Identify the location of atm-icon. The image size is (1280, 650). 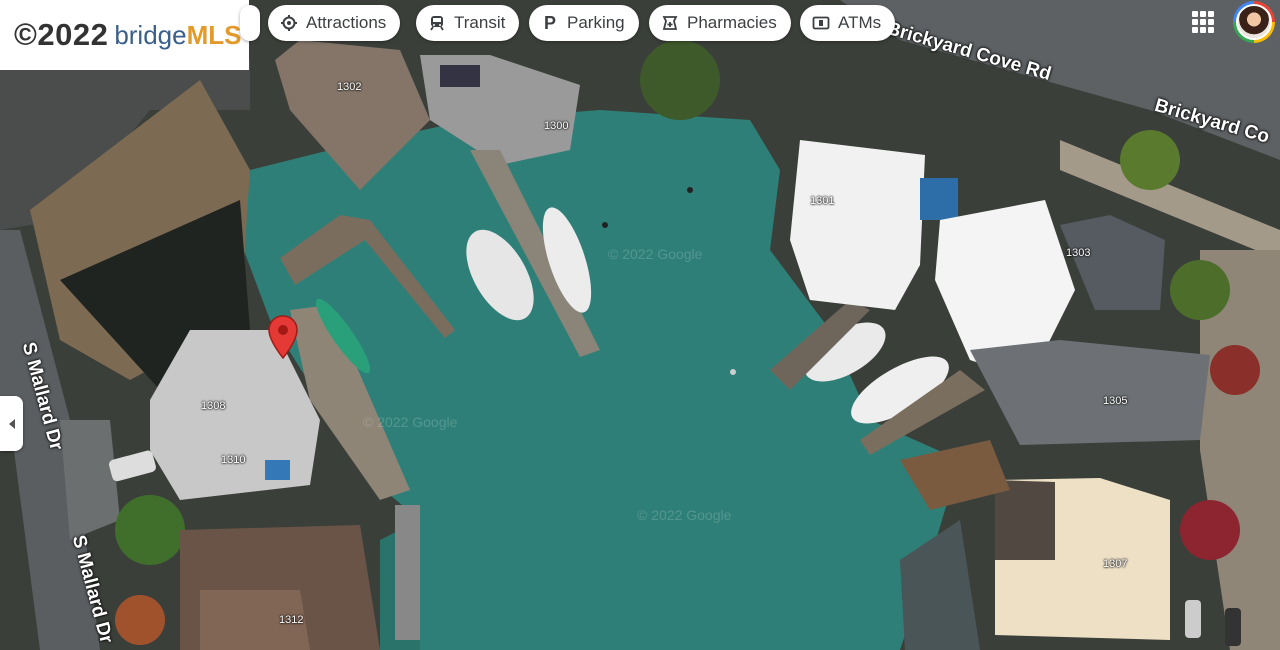
(821, 23).